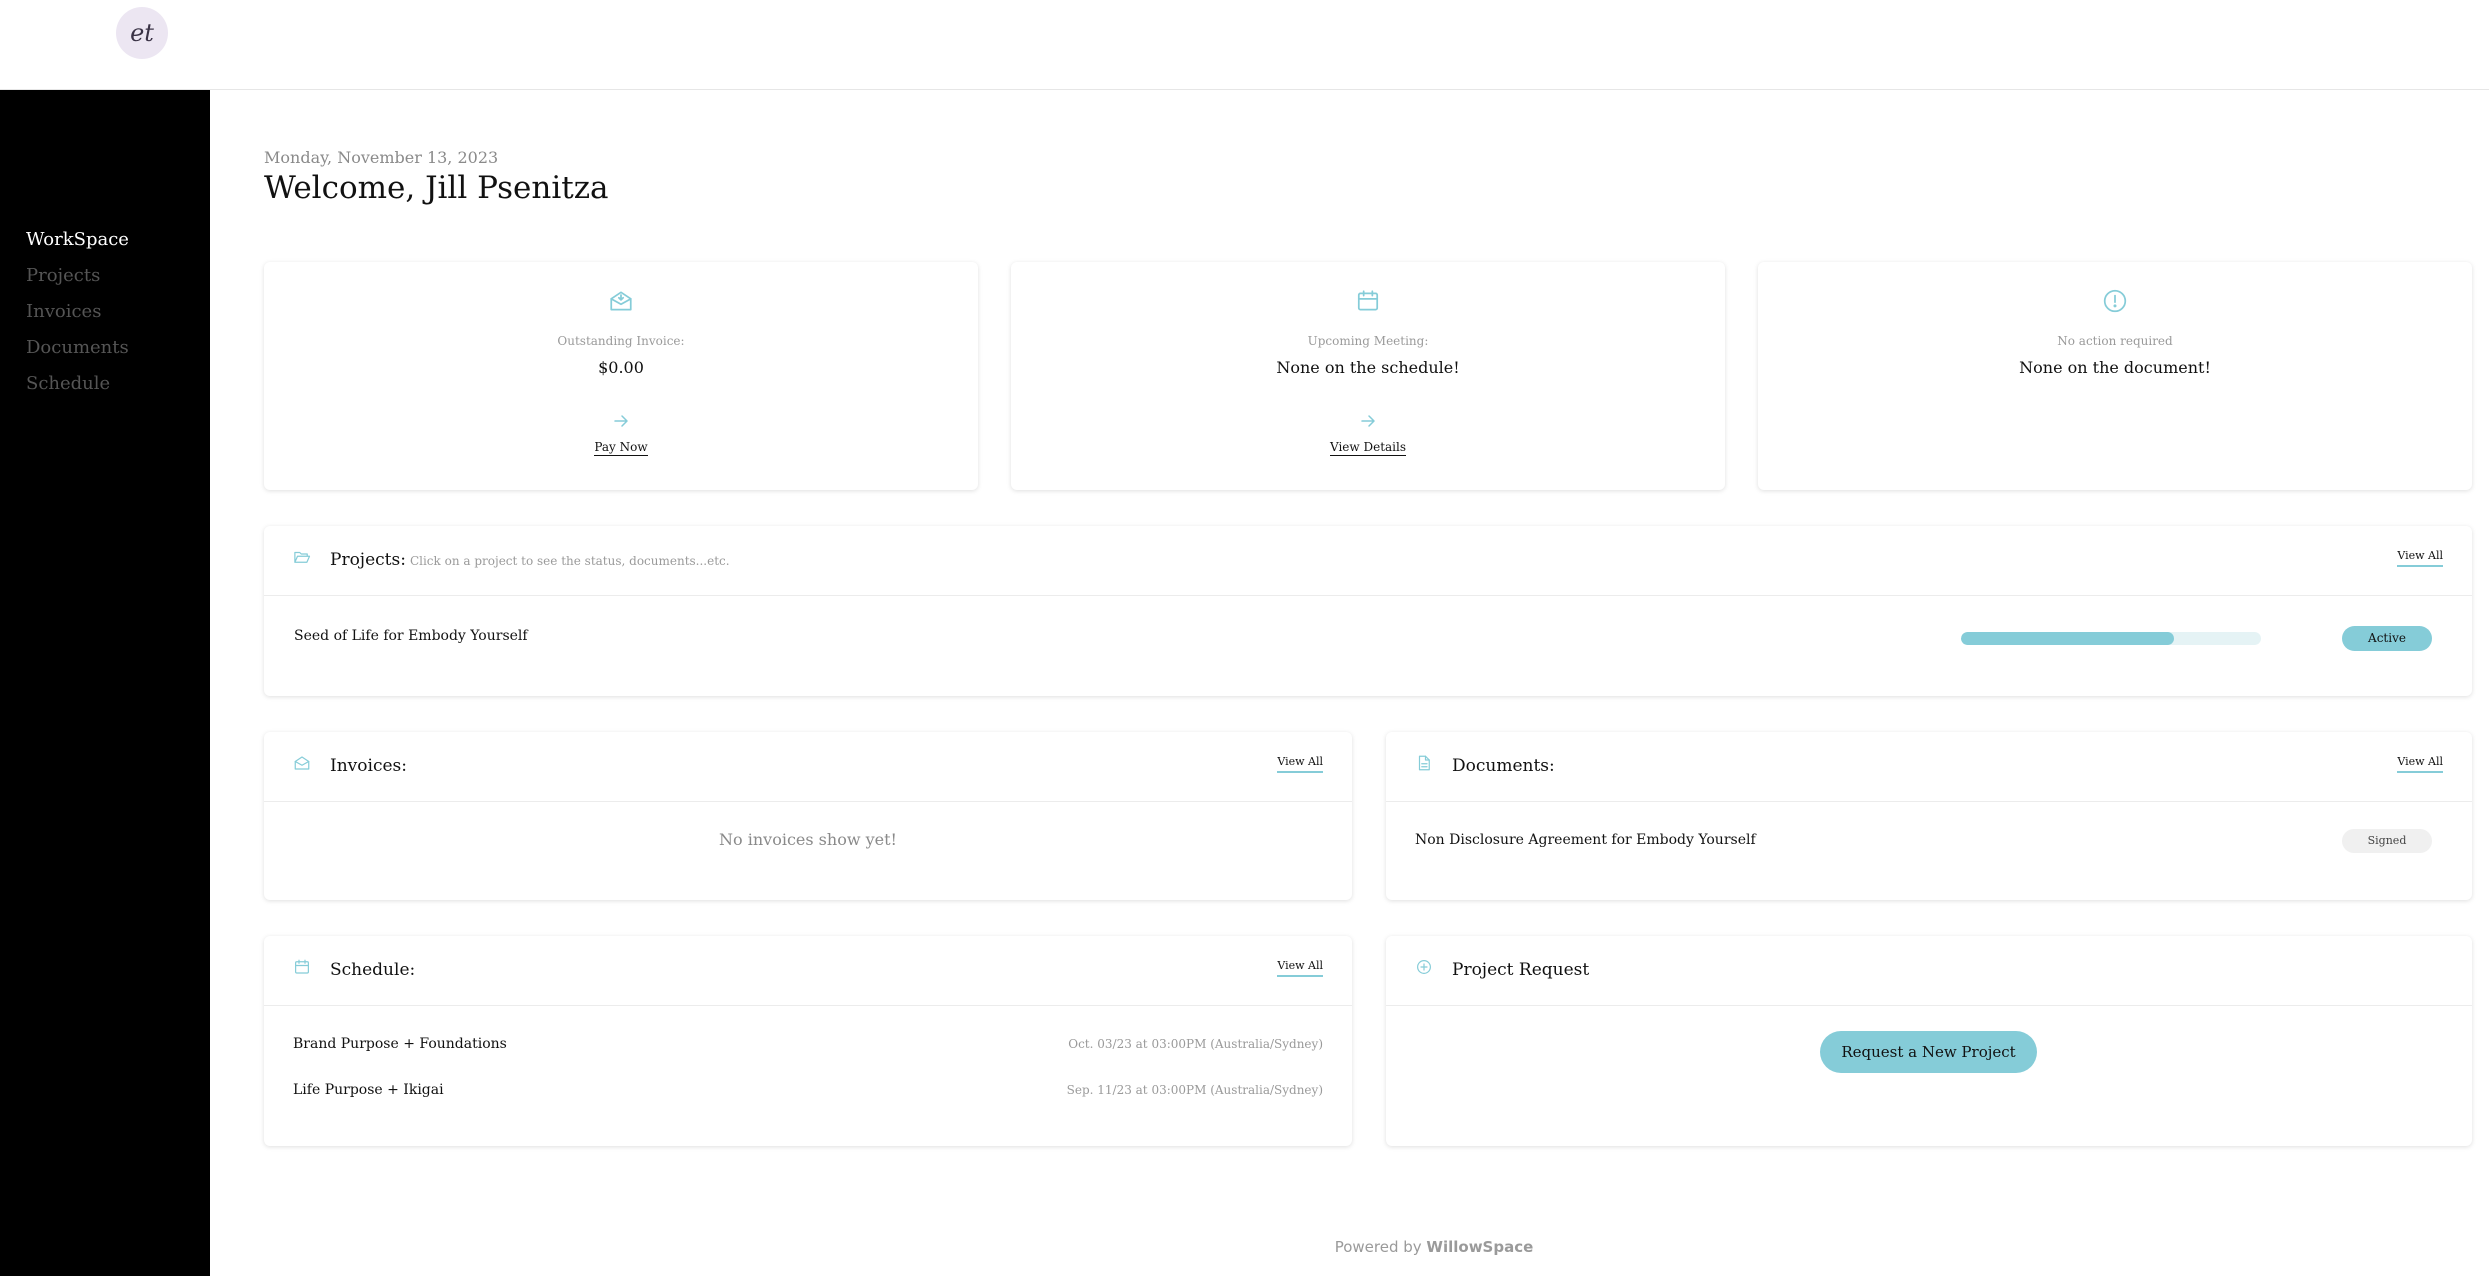 This screenshot has width=2489, height=1276. What do you see at coordinates (2115, 301) in the screenshot?
I see `alert-circle-icon` at bounding box center [2115, 301].